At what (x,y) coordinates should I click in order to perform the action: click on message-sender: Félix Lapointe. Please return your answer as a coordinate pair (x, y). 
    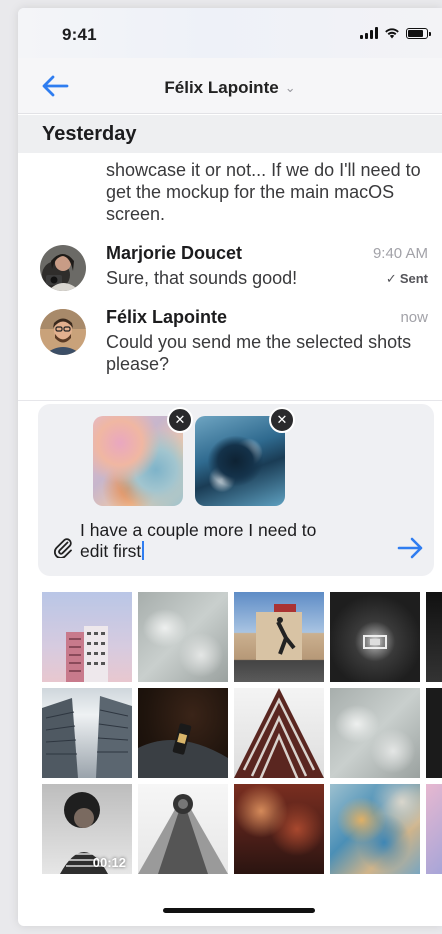
    Looking at the image, I should click on (167, 317).